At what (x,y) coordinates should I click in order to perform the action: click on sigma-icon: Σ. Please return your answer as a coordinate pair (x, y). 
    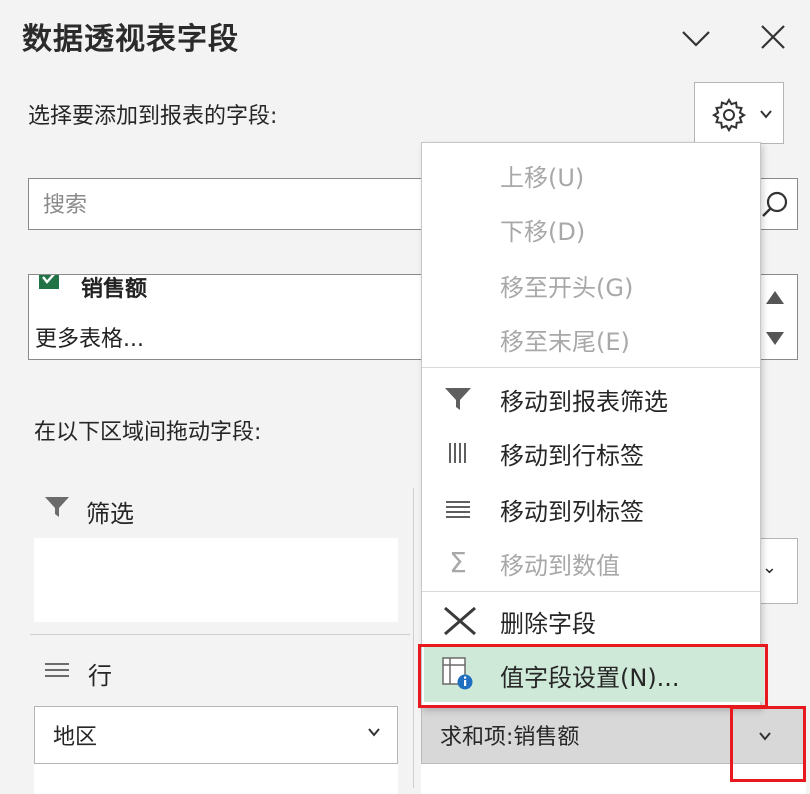
    Looking at the image, I should click on (458, 562).